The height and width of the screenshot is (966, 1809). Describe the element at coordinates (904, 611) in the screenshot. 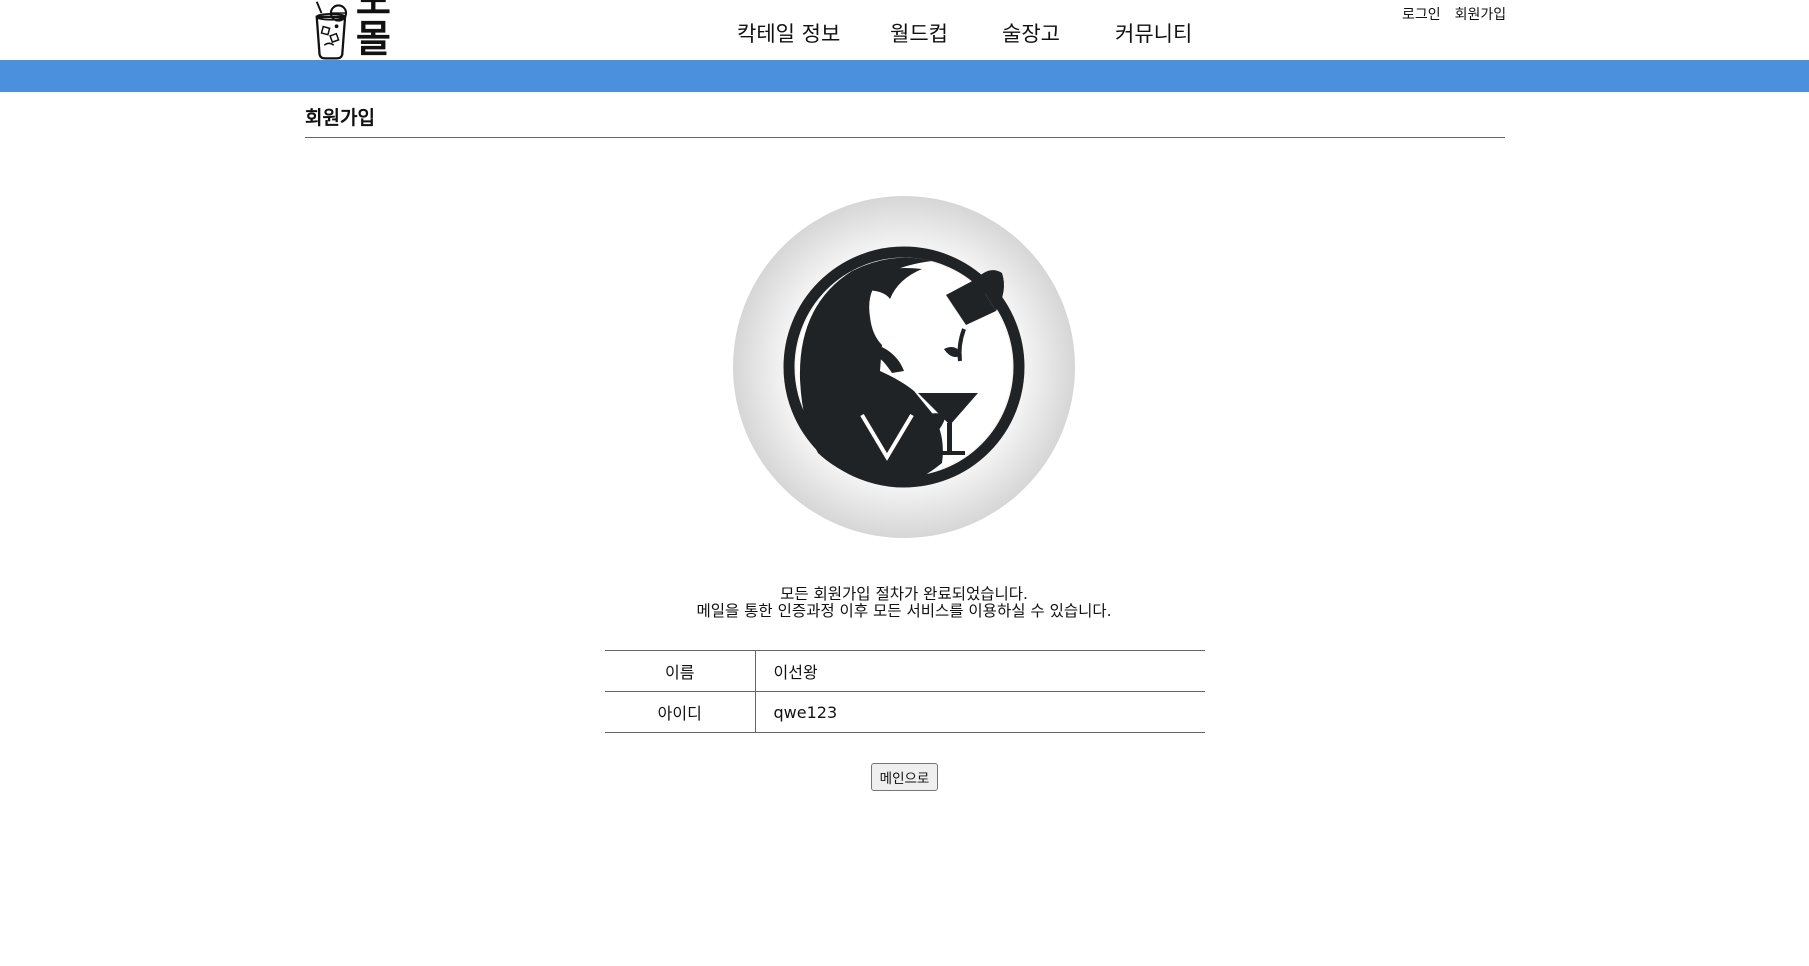

I see `message-line-2: 메일을 통한 인증과정 이후 모든 서비스를 이용하실 수 있습니다.` at that location.